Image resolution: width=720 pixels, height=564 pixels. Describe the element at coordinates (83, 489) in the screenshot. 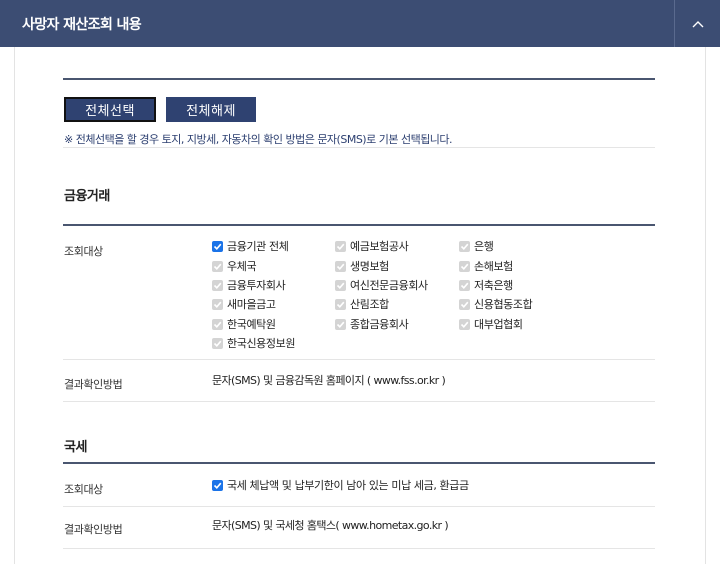

I see `tax-target-label: 조회대상` at that location.